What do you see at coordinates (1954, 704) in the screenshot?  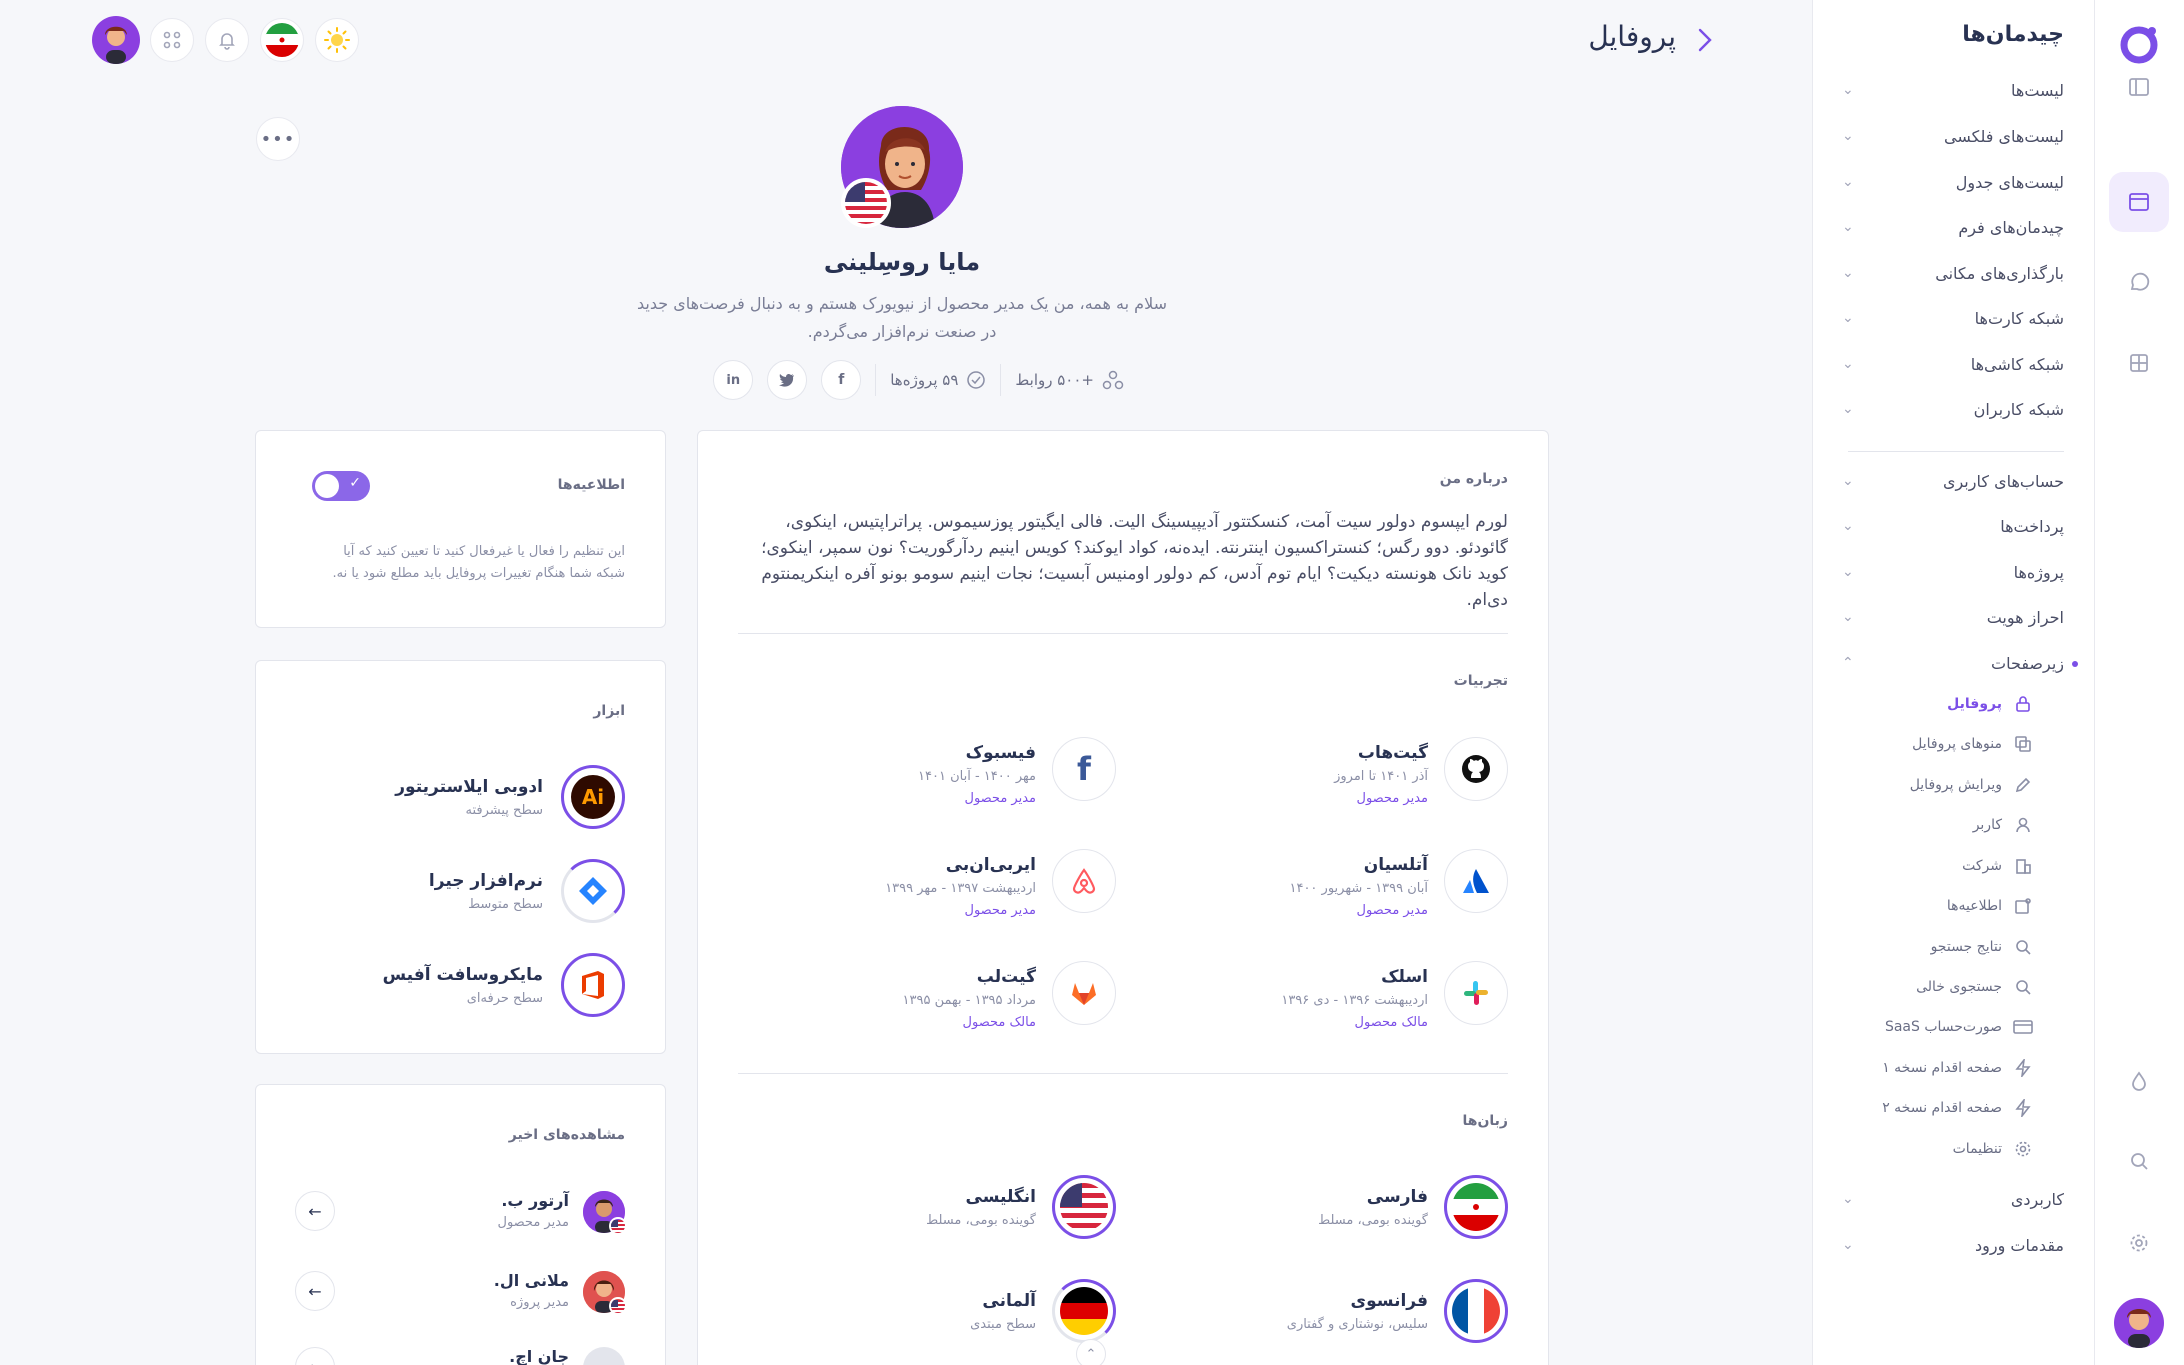 I see `subpage-profile: پروفایل` at bounding box center [1954, 704].